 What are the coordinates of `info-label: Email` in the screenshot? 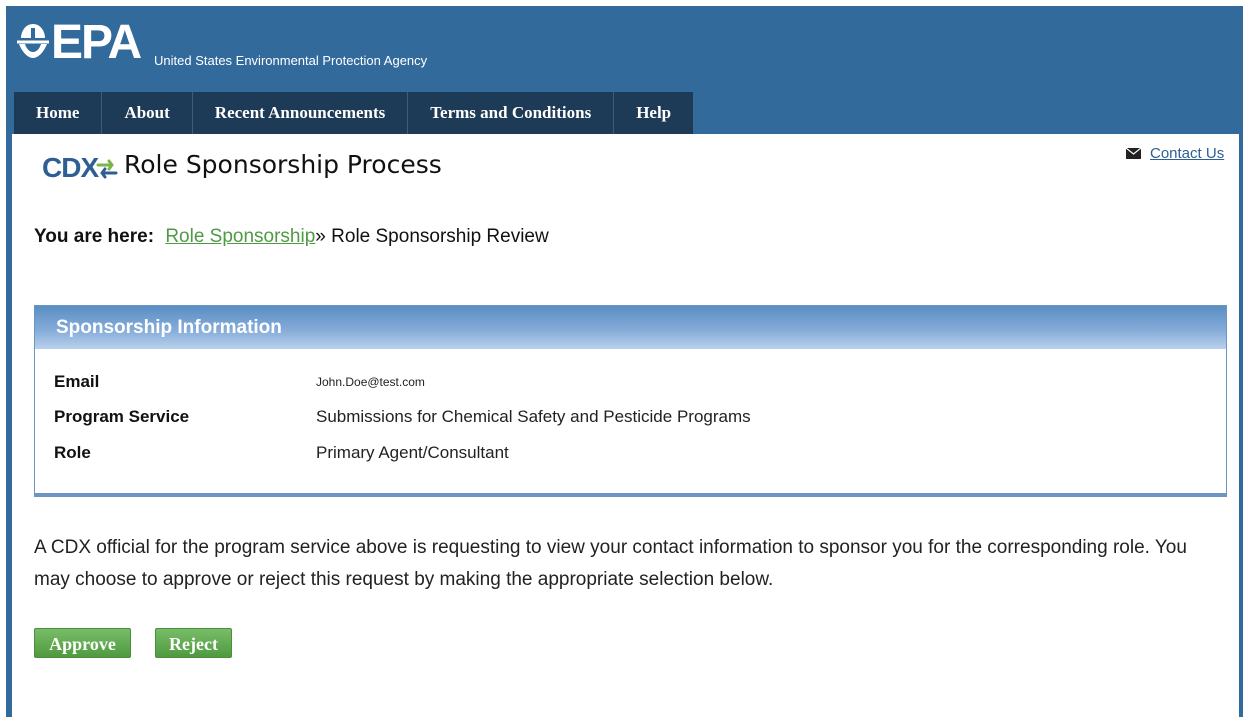 It's located at (77, 381).